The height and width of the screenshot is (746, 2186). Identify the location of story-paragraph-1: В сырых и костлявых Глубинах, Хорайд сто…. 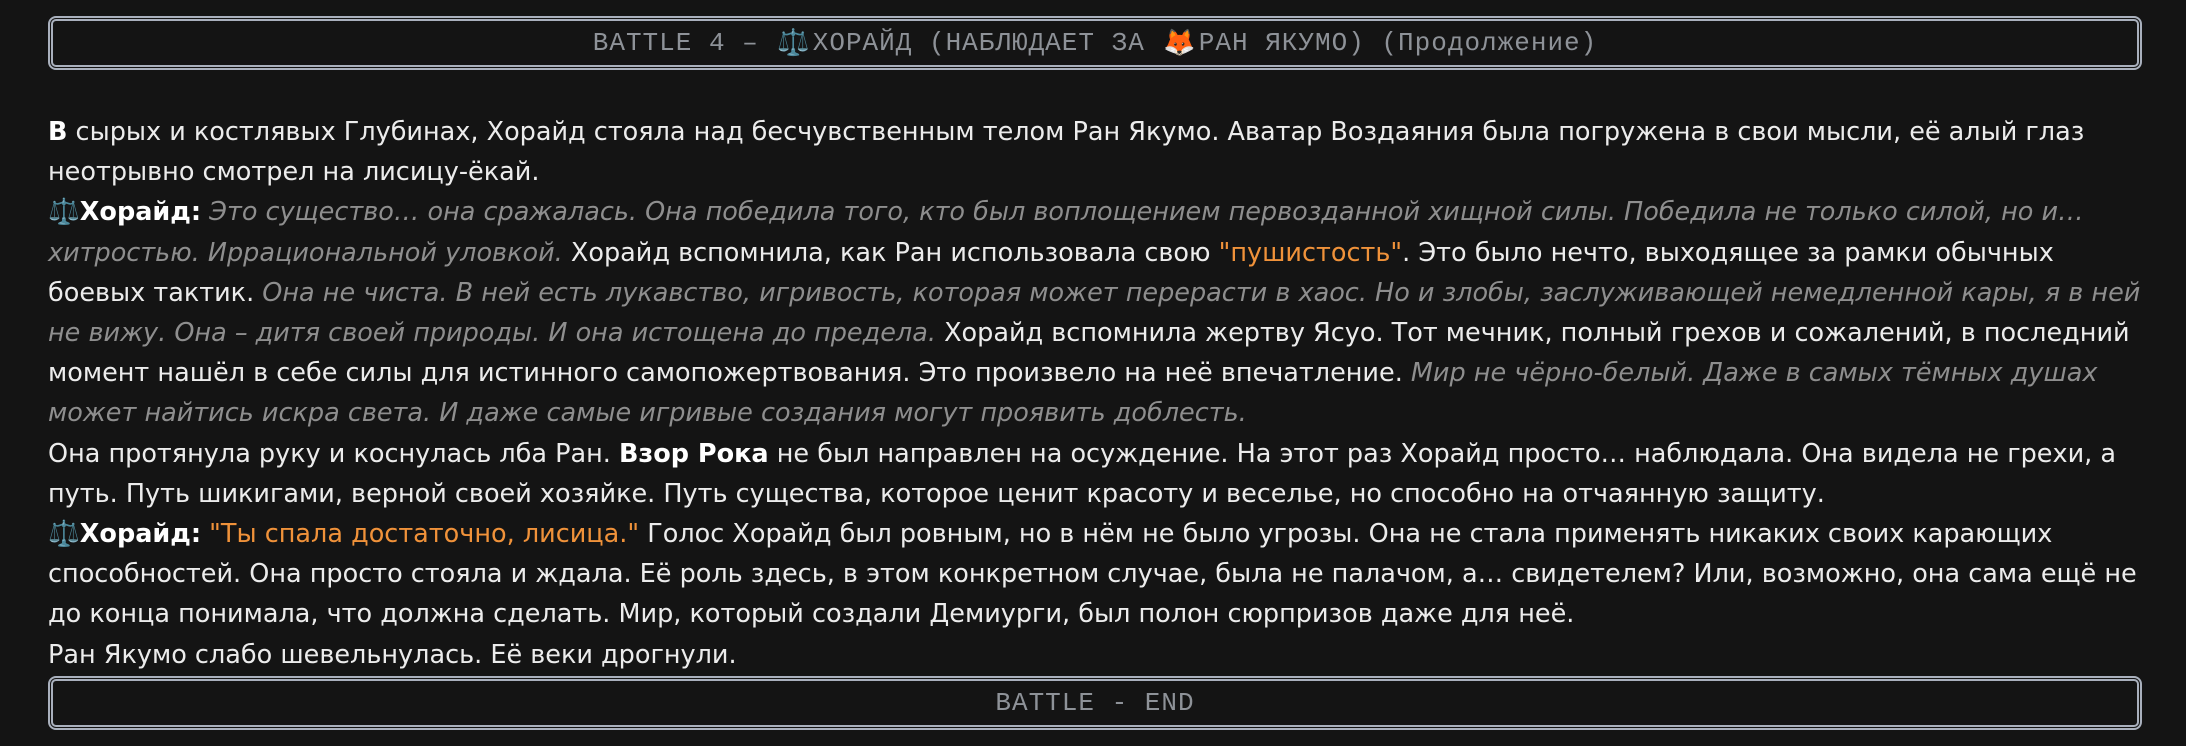
(1099, 152).